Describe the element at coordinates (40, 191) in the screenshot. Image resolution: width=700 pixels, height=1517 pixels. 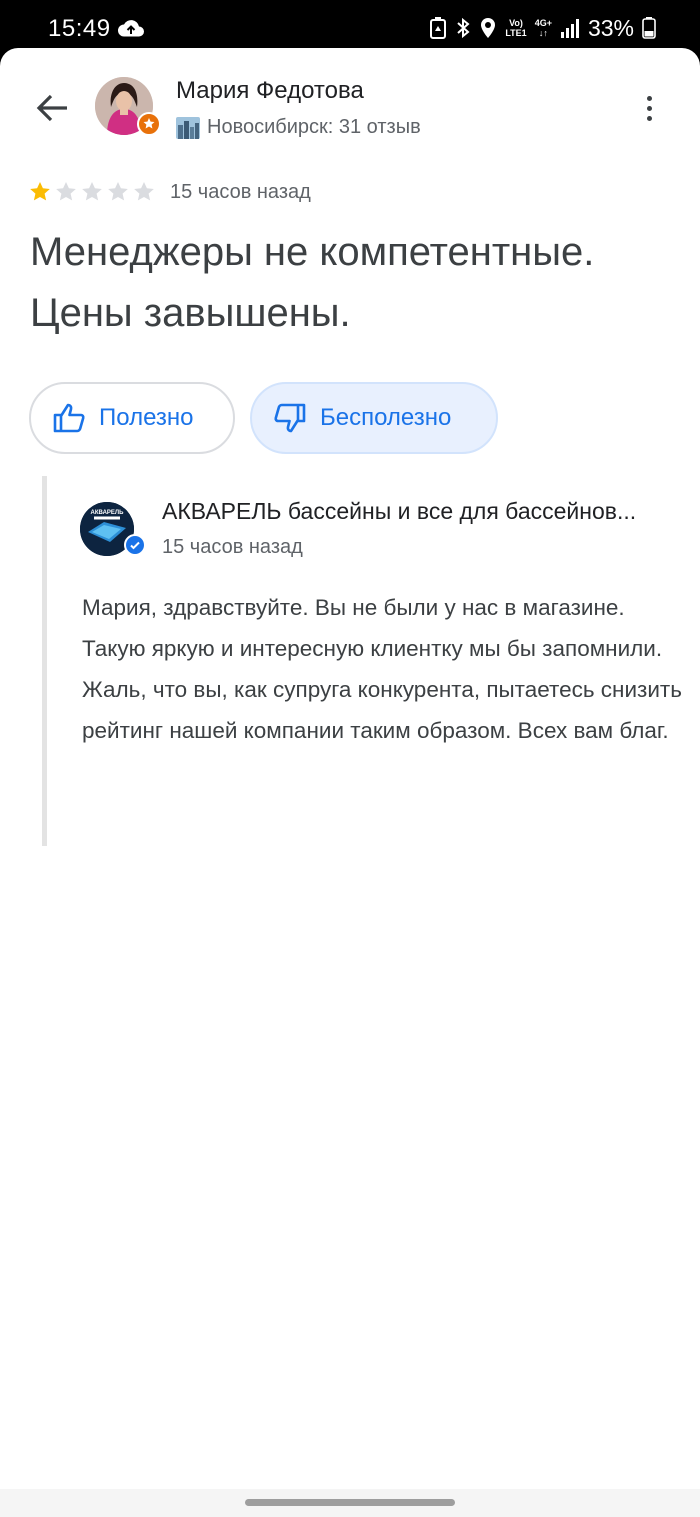
I see `star-filled-icon` at that location.